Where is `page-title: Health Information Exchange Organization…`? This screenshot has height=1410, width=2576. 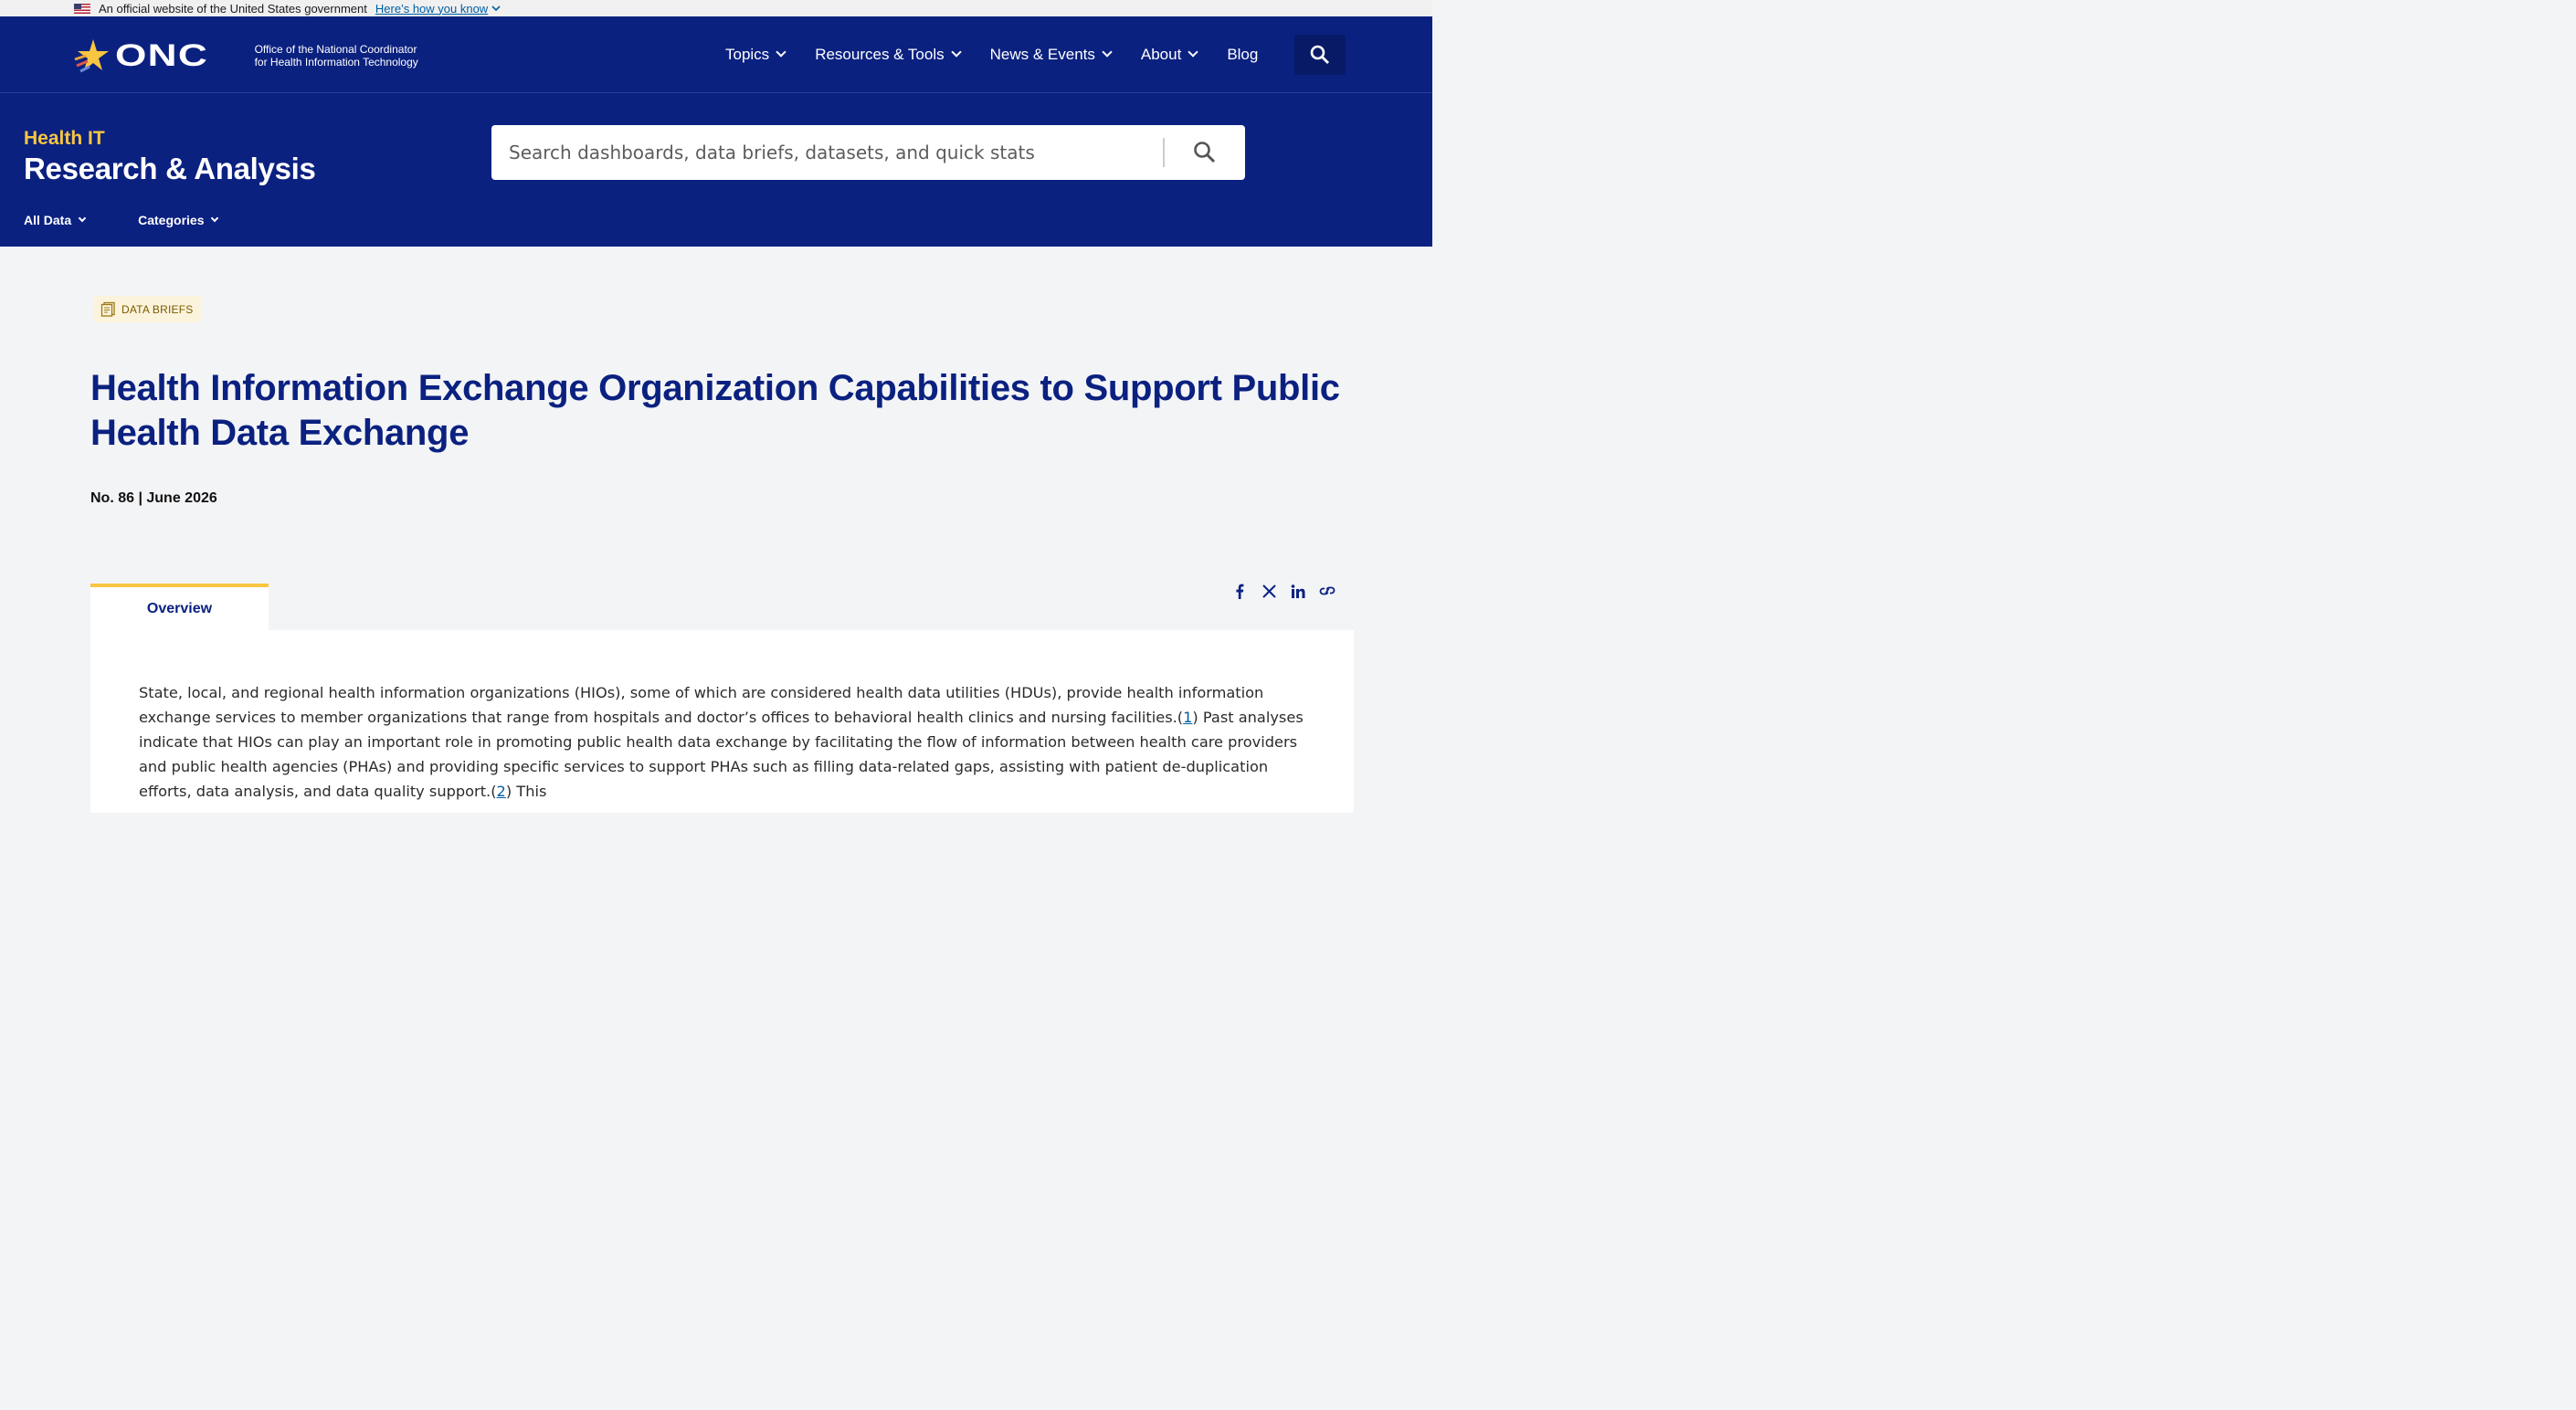 page-title: Health Information Exchange Organization… is located at coordinates (715, 410).